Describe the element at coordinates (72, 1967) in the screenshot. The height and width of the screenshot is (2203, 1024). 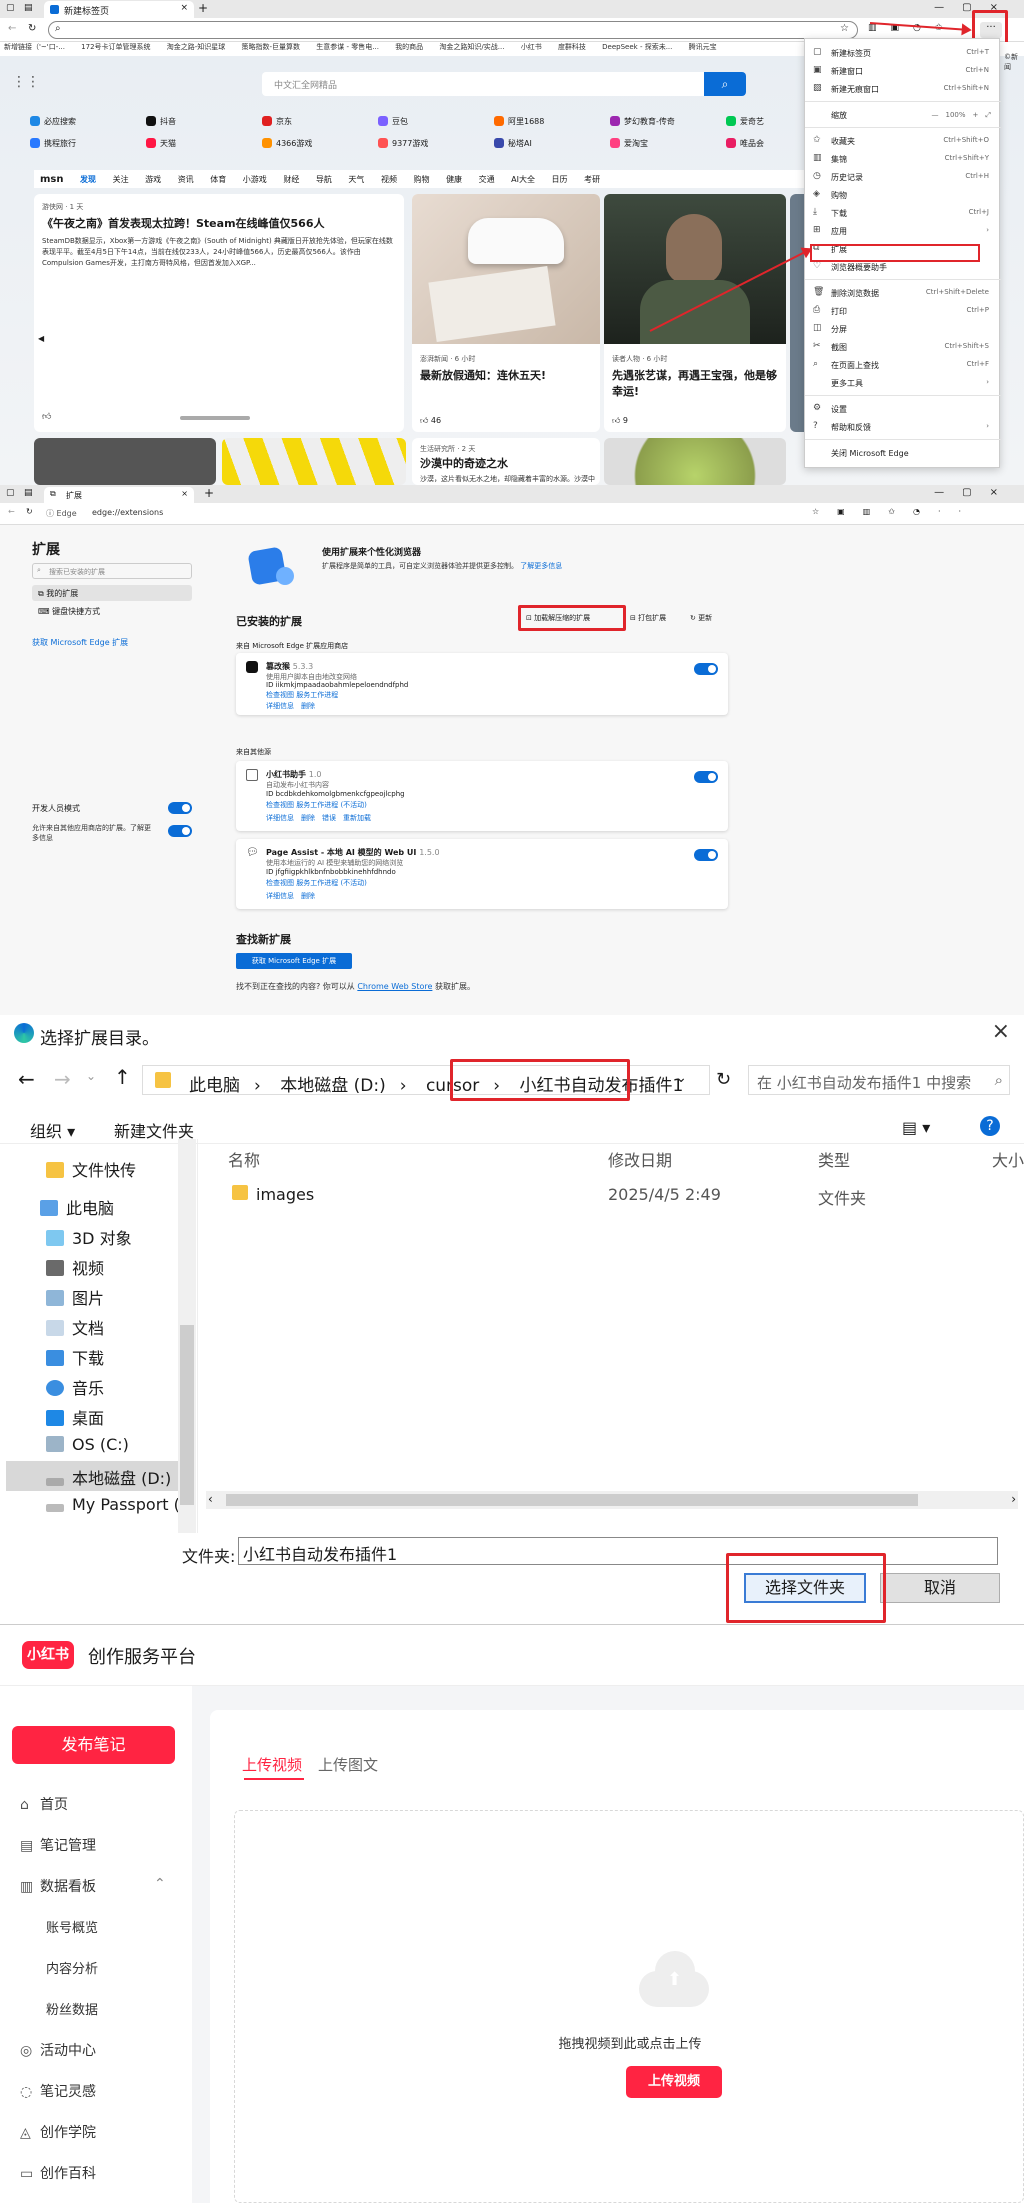
I see `nav-content-analysis: 内容分析` at that location.